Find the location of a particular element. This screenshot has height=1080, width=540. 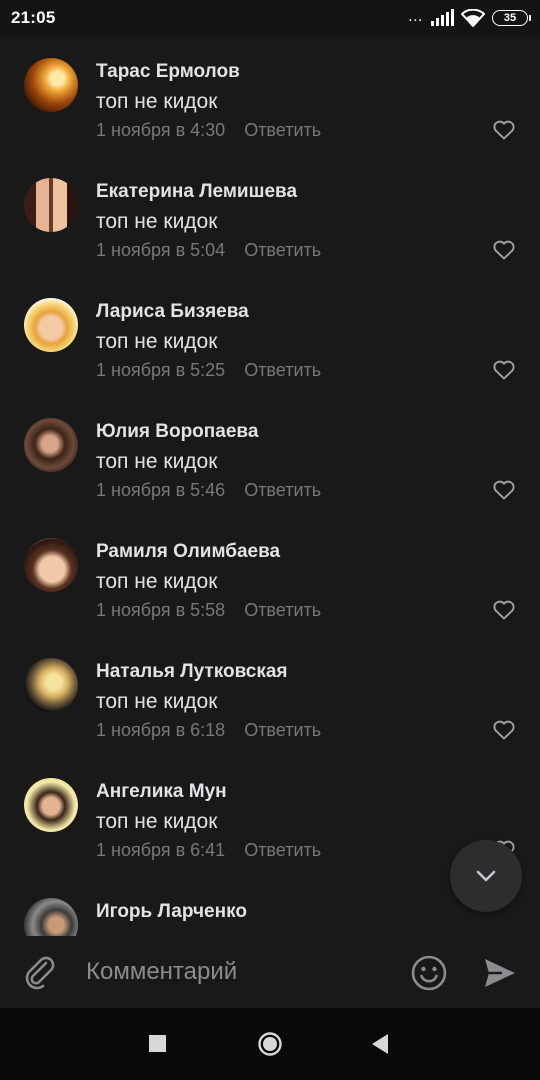

recent-apps-icon is located at coordinates (158, 1044).